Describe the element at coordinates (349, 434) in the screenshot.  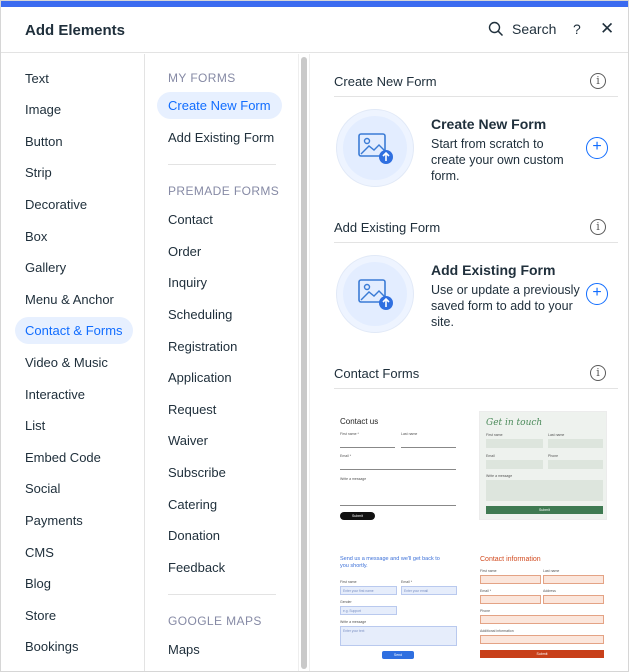
I see `template-label: First name *` at that location.